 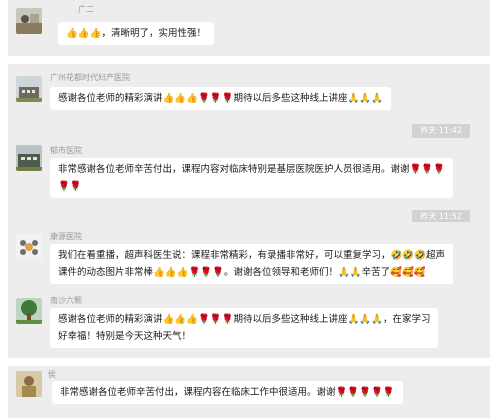 What do you see at coordinates (66, 236) in the screenshot?
I see `sender-name: 康源医院` at bounding box center [66, 236].